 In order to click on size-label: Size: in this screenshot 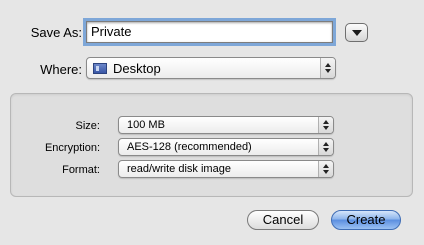, I will do `click(87, 126)`.